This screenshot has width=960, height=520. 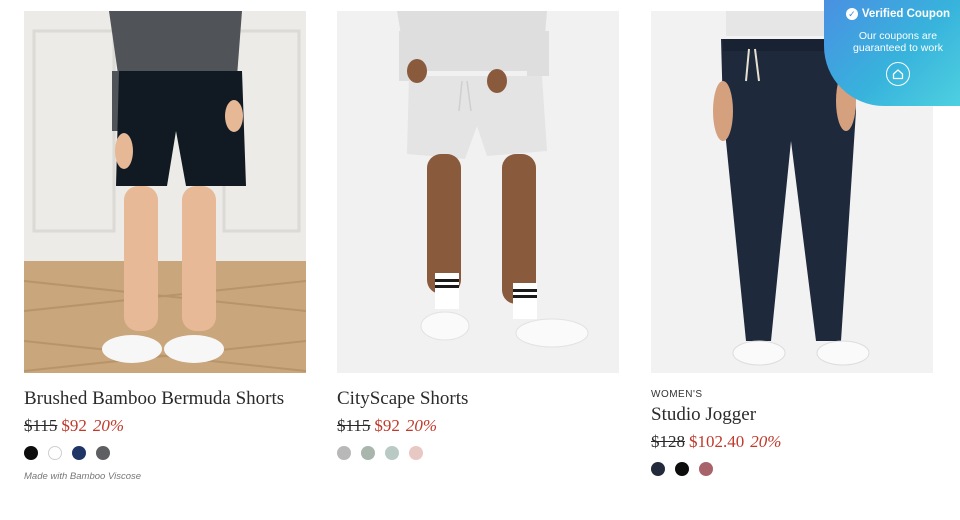 What do you see at coordinates (668, 441) in the screenshot?
I see `original-price: $128` at bounding box center [668, 441].